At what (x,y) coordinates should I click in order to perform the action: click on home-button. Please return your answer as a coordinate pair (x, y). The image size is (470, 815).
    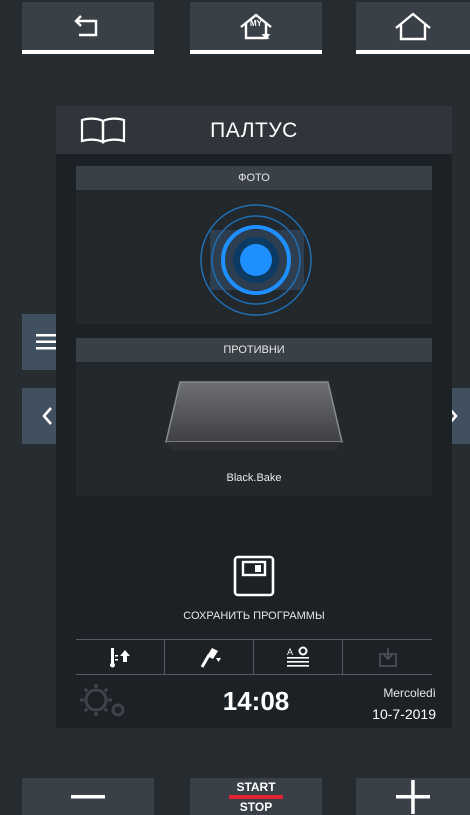
    Looking at the image, I should click on (413, 28).